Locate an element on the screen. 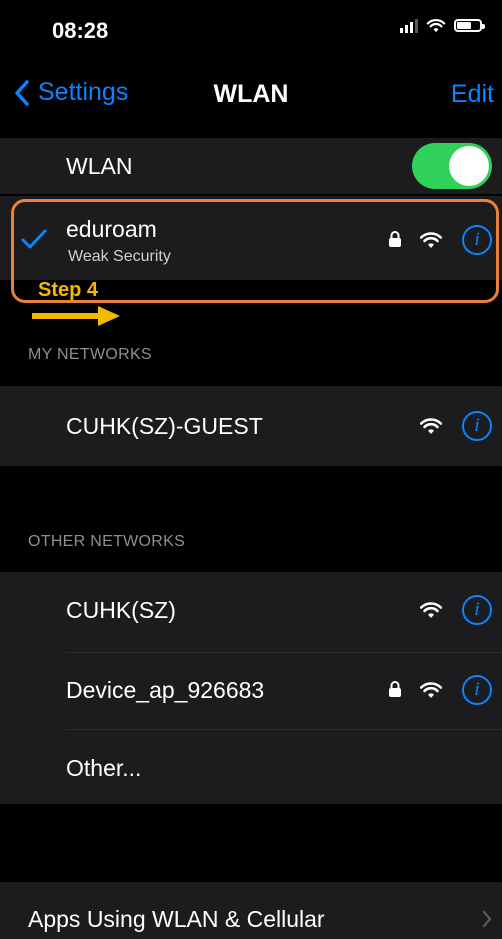  connected-network-name: eduroam is located at coordinates (111, 229).